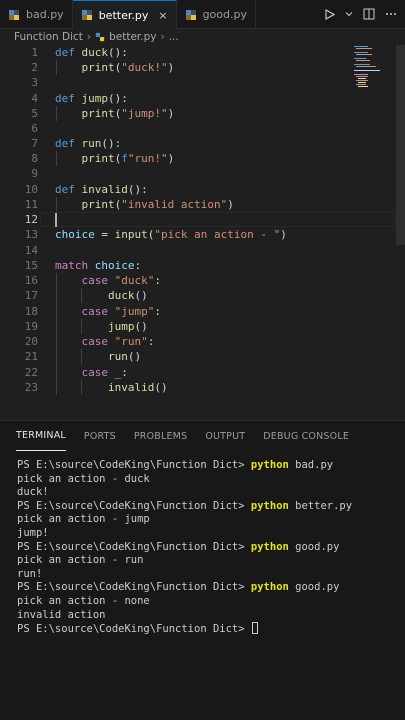 This screenshot has height=720, width=405. Describe the element at coordinates (48, 37) in the screenshot. I see `breadcrumb-folder: Function Dict` at that location.